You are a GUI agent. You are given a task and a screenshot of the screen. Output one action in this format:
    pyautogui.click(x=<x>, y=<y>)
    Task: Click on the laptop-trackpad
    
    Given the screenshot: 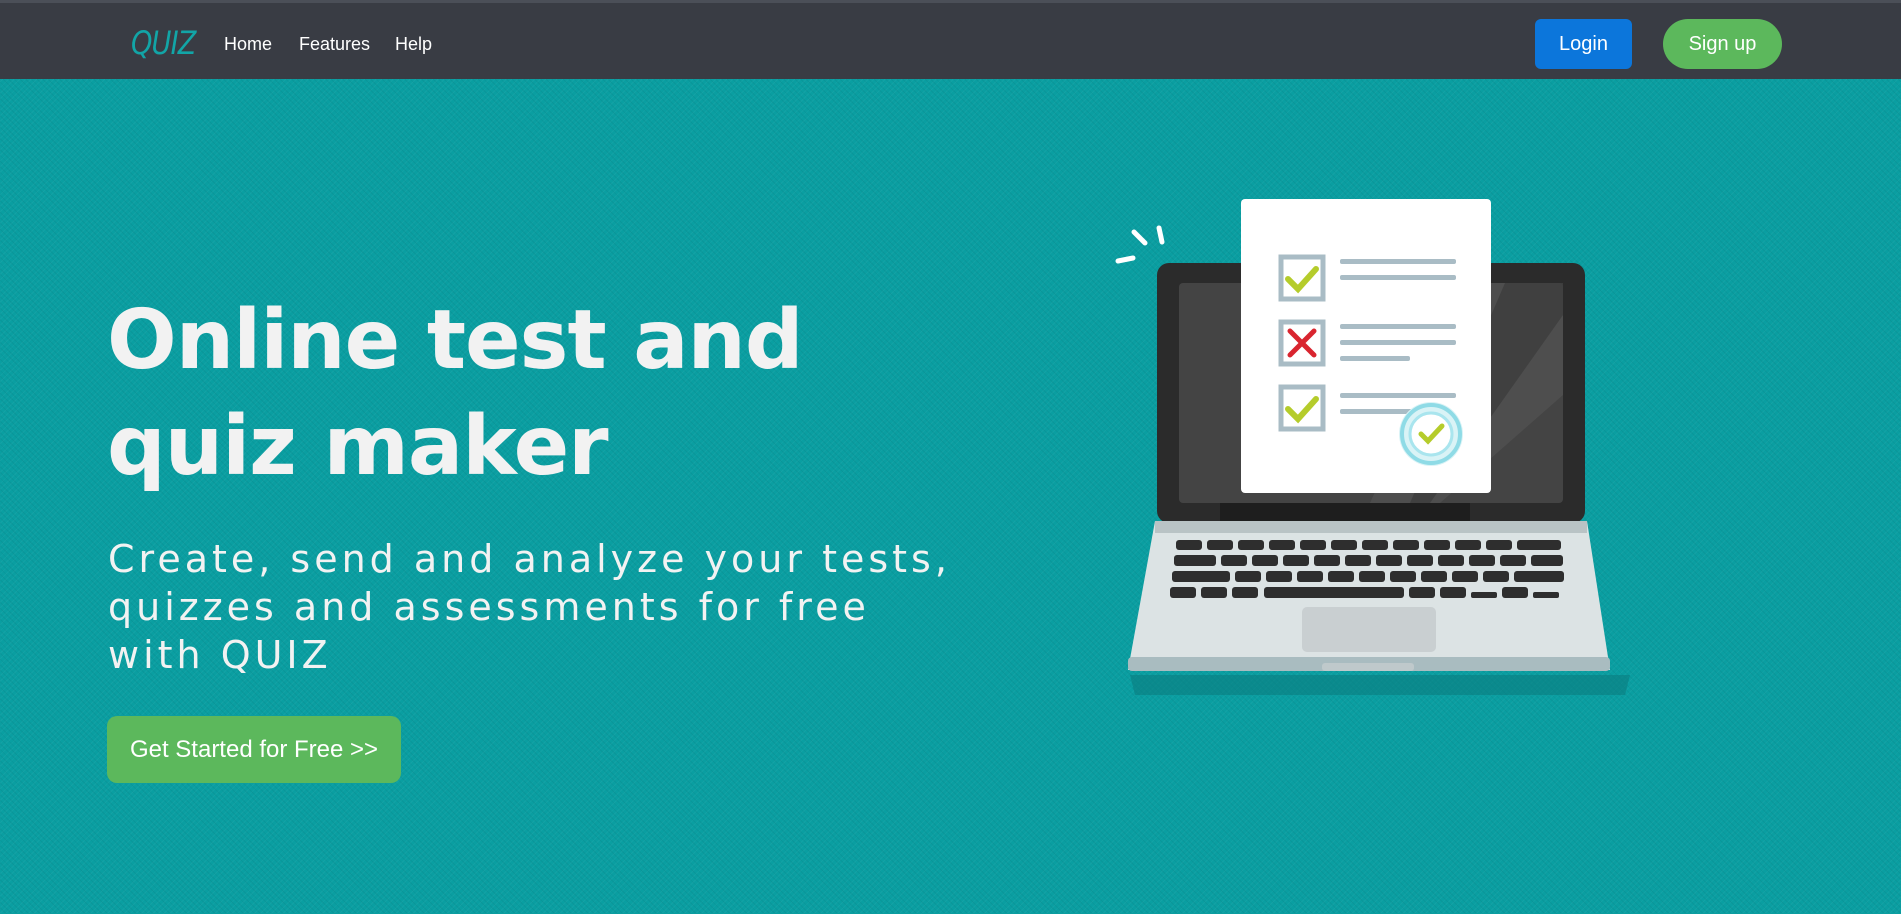 What is the action you would take?
    pyautogui.click(x=1369, y=629)
    